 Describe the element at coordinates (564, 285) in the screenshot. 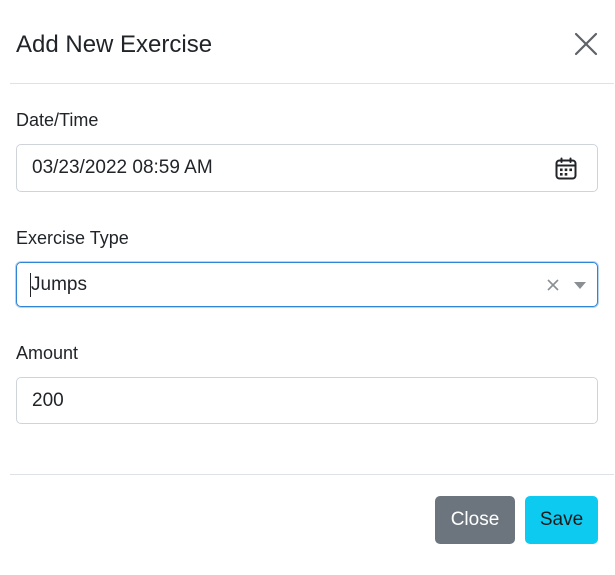

I see `select-separator` at that location.